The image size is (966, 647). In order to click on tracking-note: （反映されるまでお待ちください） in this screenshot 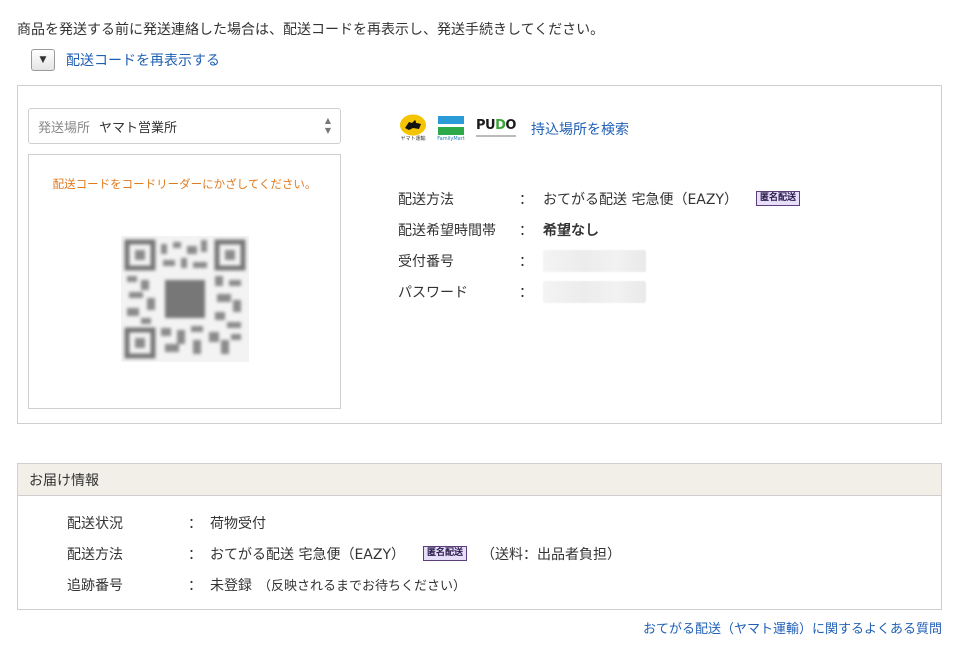, I will do `click(362, 586)`.